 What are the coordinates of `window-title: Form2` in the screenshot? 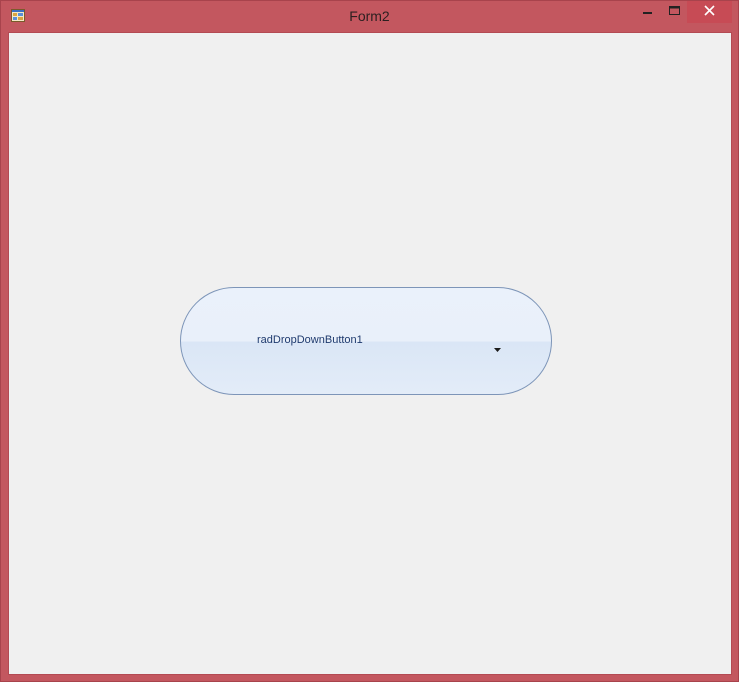 It's located at (369, 16).